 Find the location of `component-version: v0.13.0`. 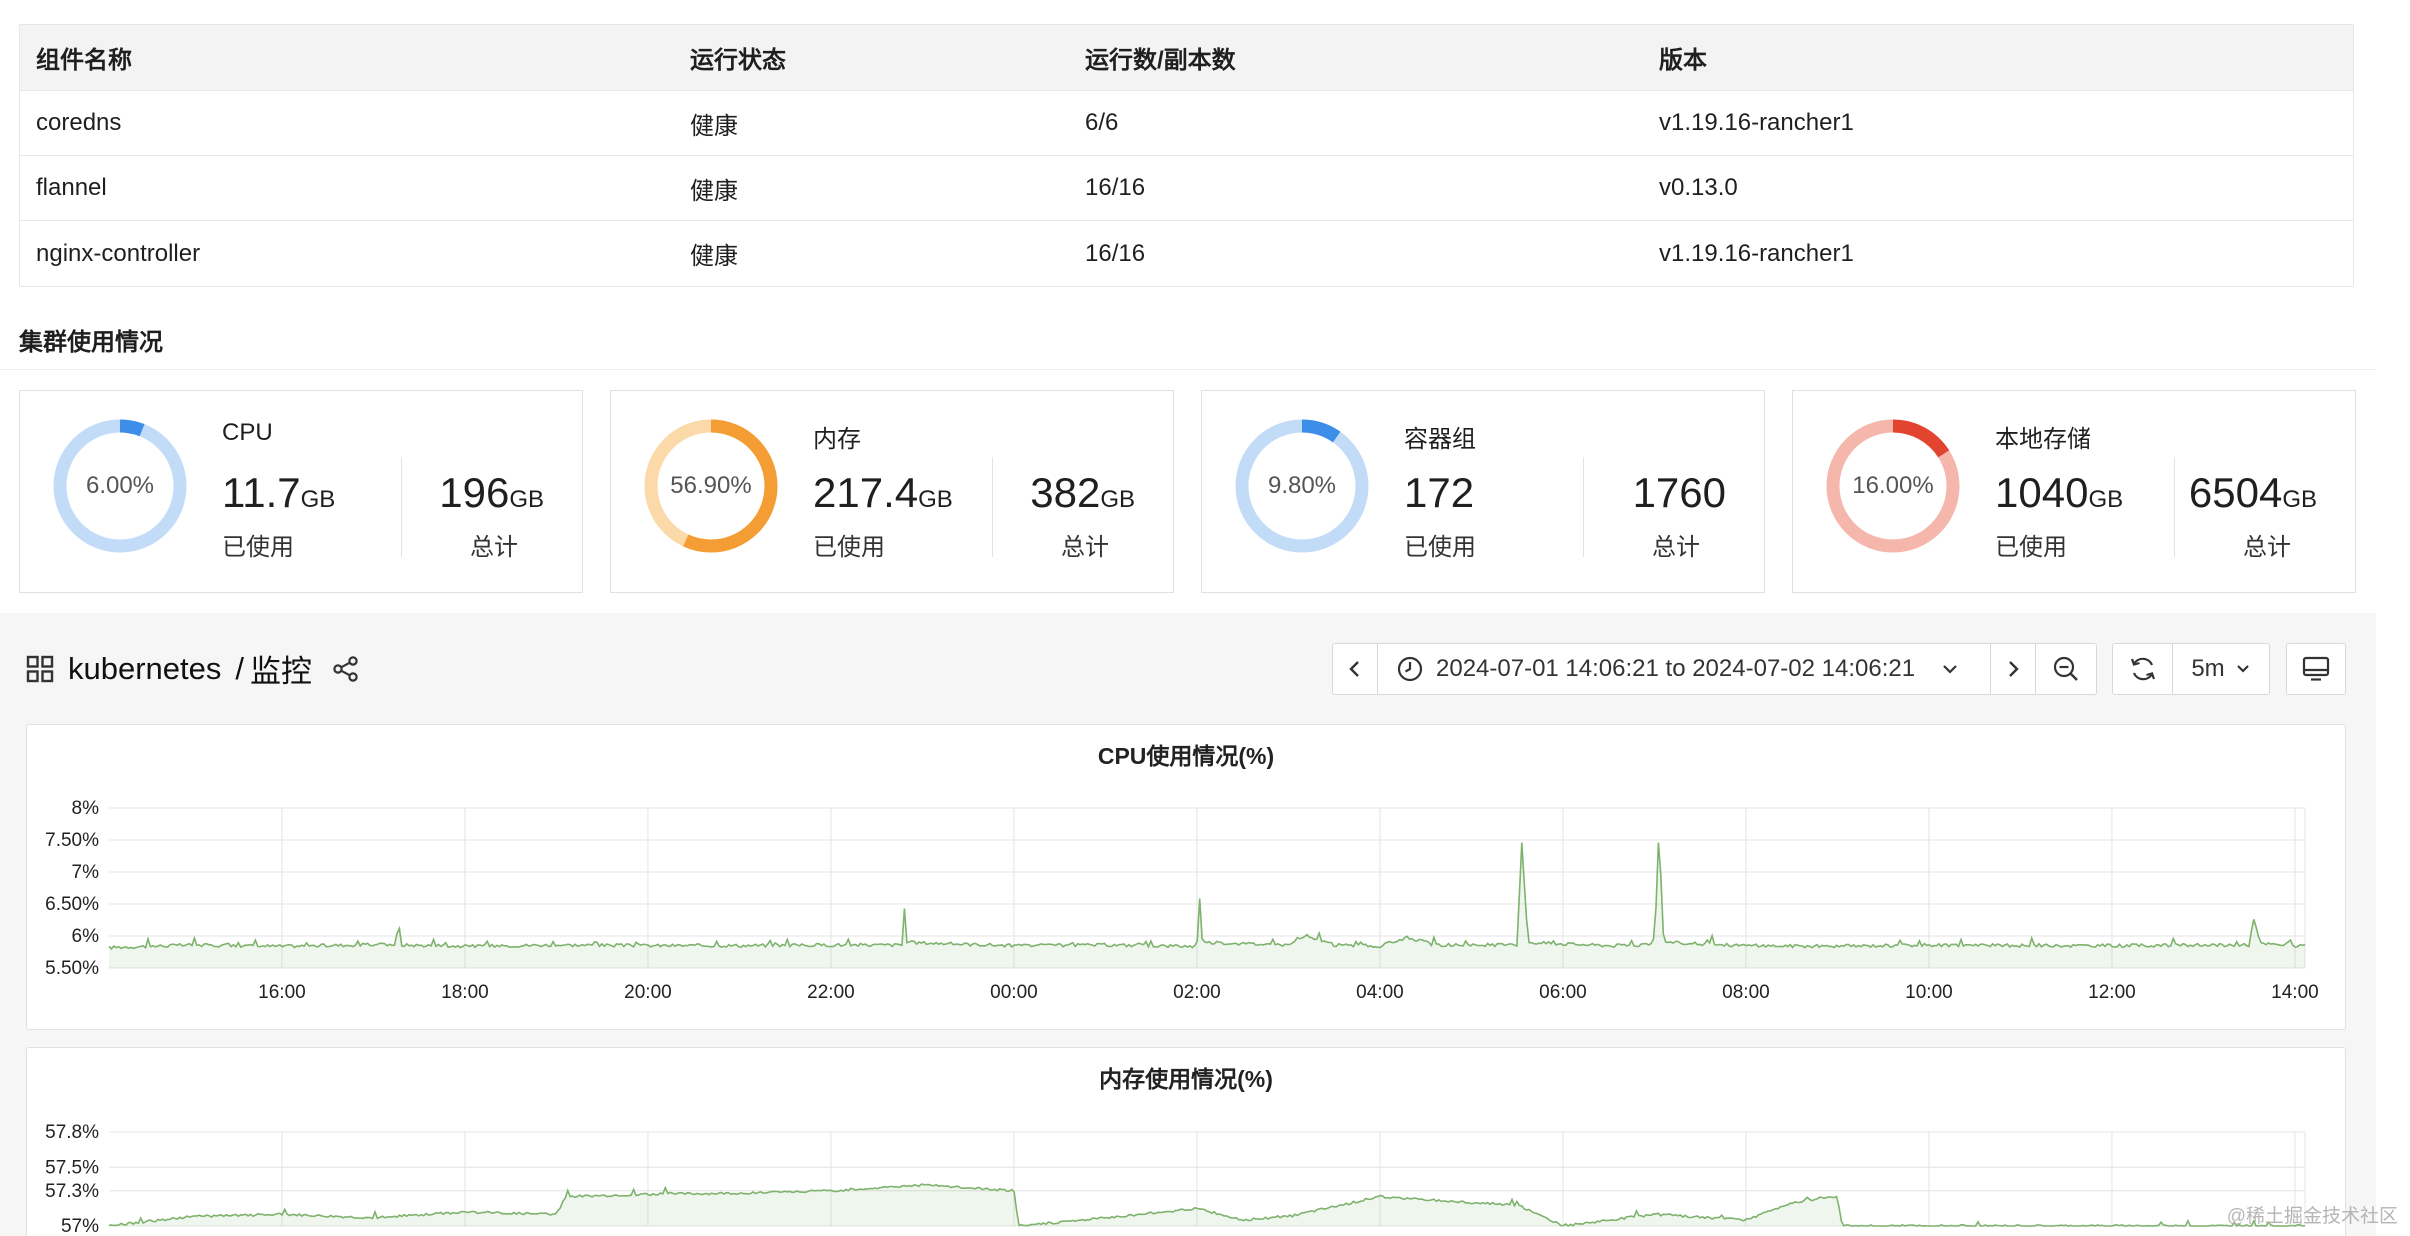

component-version: v0.13.0 is located at coordinates (1698, 187).